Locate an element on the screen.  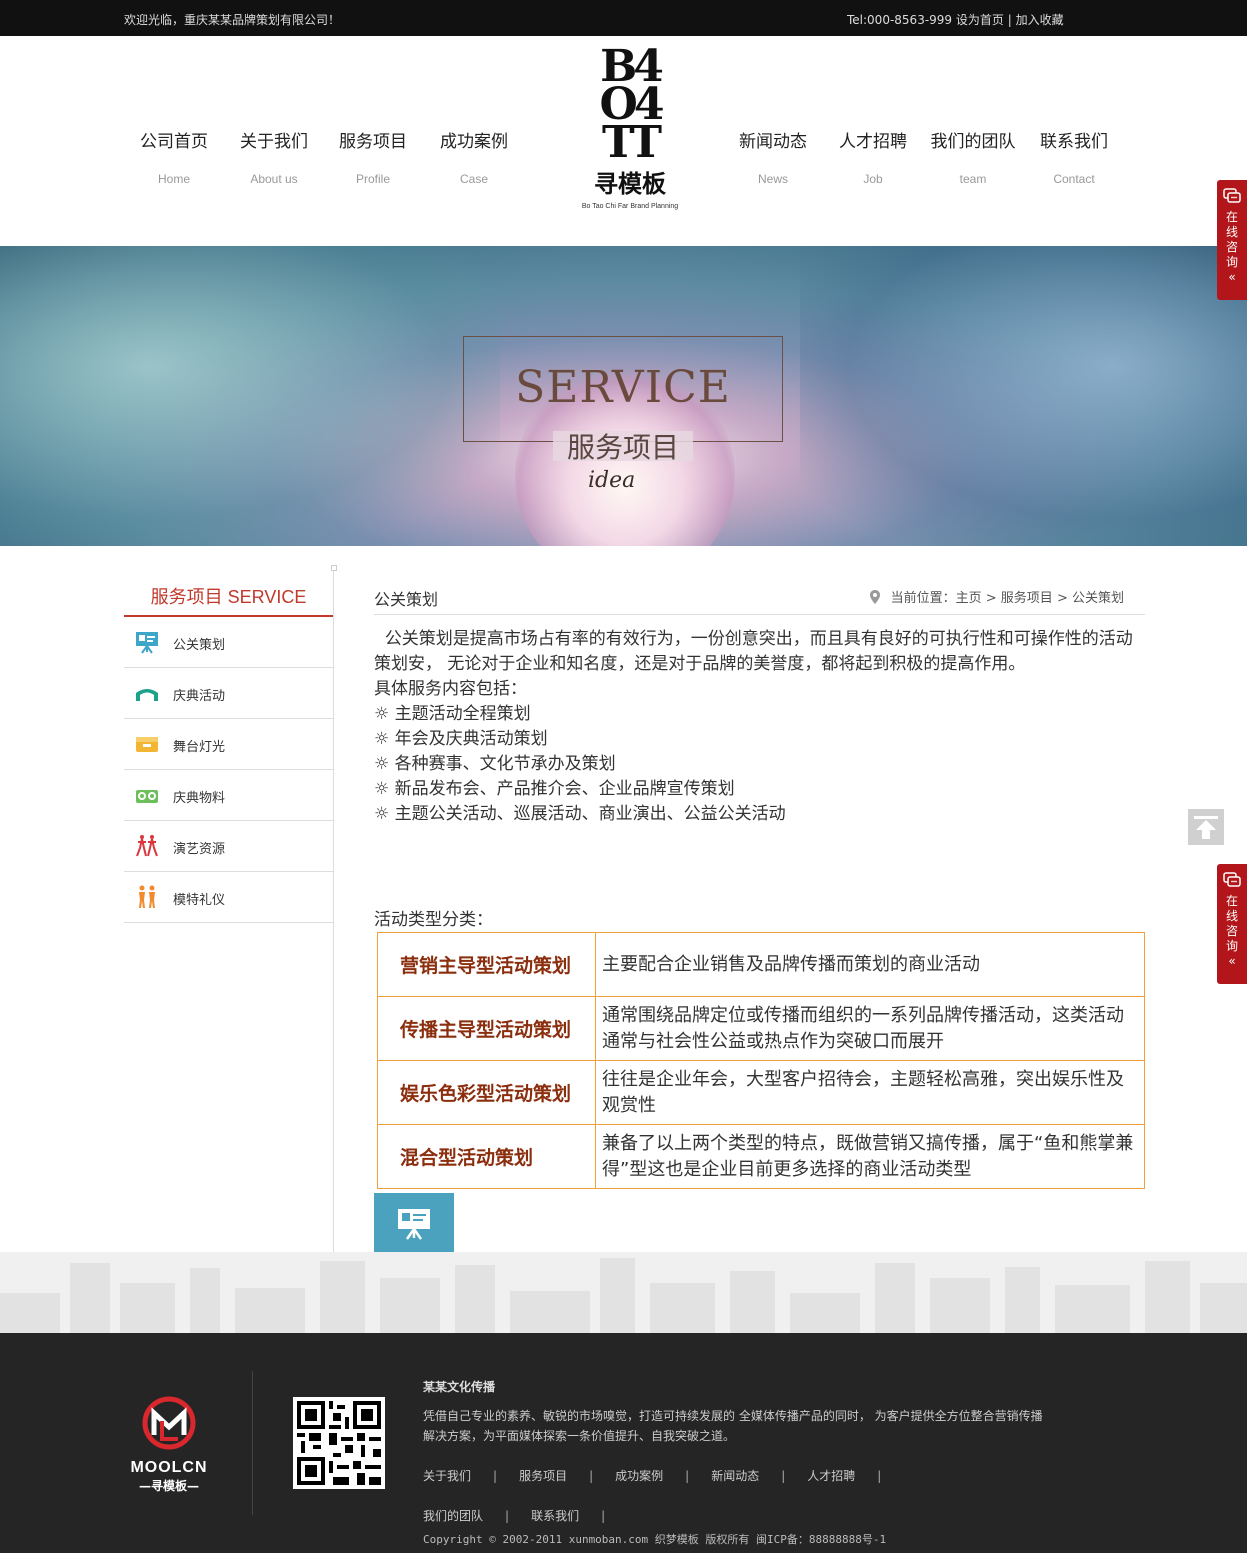
table-row: 营销主导型活动策划 主要配合企业销售及品牌传播而策划的商业活动 is located at coordinates (761, 964).